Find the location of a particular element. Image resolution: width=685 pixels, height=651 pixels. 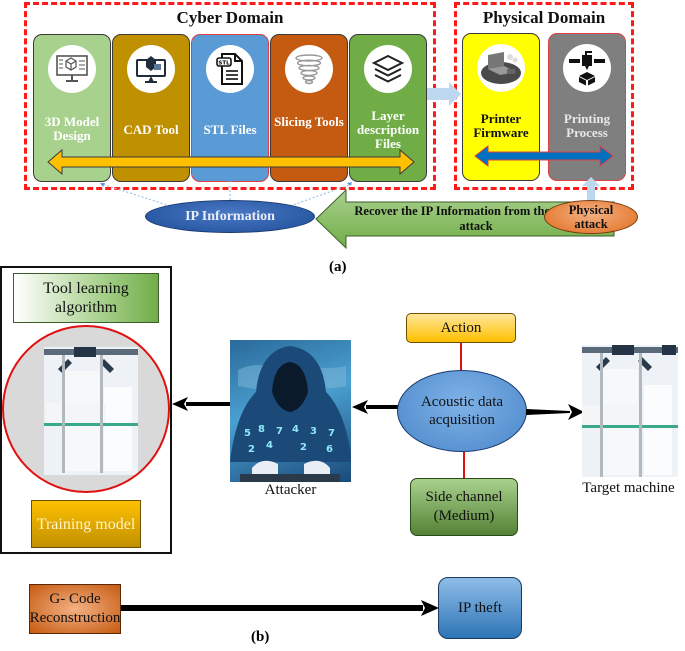

gcode-reconstruction-label: G- Code Reconstruction is located at coordinates (75, 608).